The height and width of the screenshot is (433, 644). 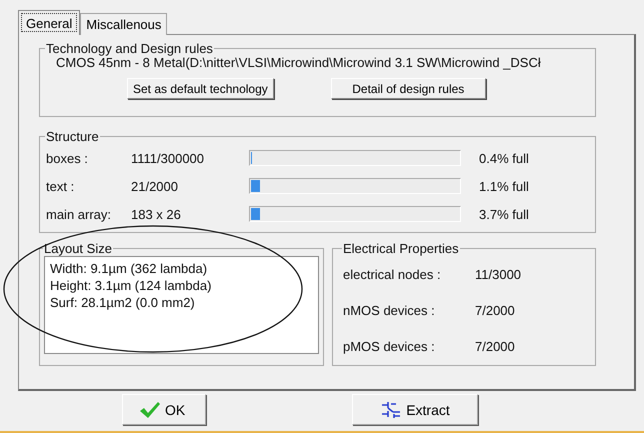 I want to click on percent-reading: 0.4% full, so click(x=504, y=158).